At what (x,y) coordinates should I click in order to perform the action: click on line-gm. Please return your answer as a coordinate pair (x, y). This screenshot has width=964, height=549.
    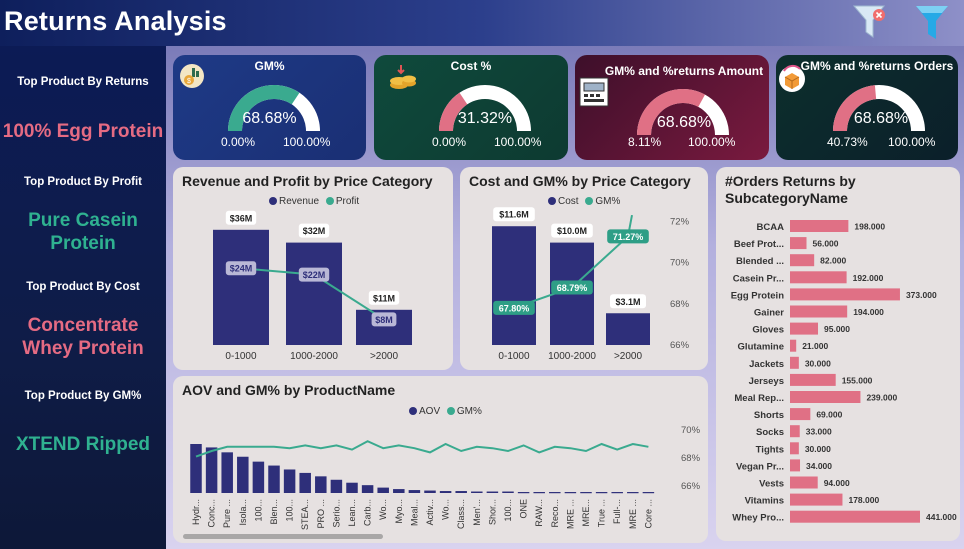
    Looking at the image, I should click on (422, 449).